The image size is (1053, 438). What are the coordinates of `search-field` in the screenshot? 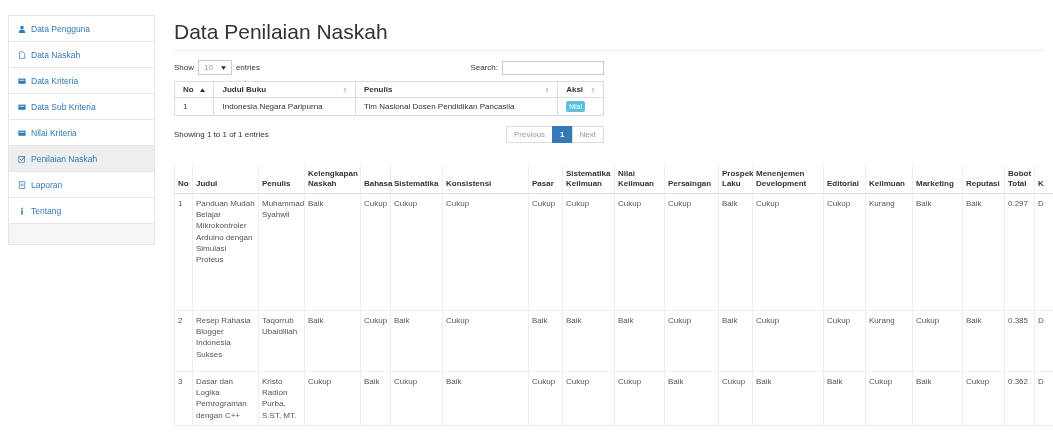 It's located at (553, 67).